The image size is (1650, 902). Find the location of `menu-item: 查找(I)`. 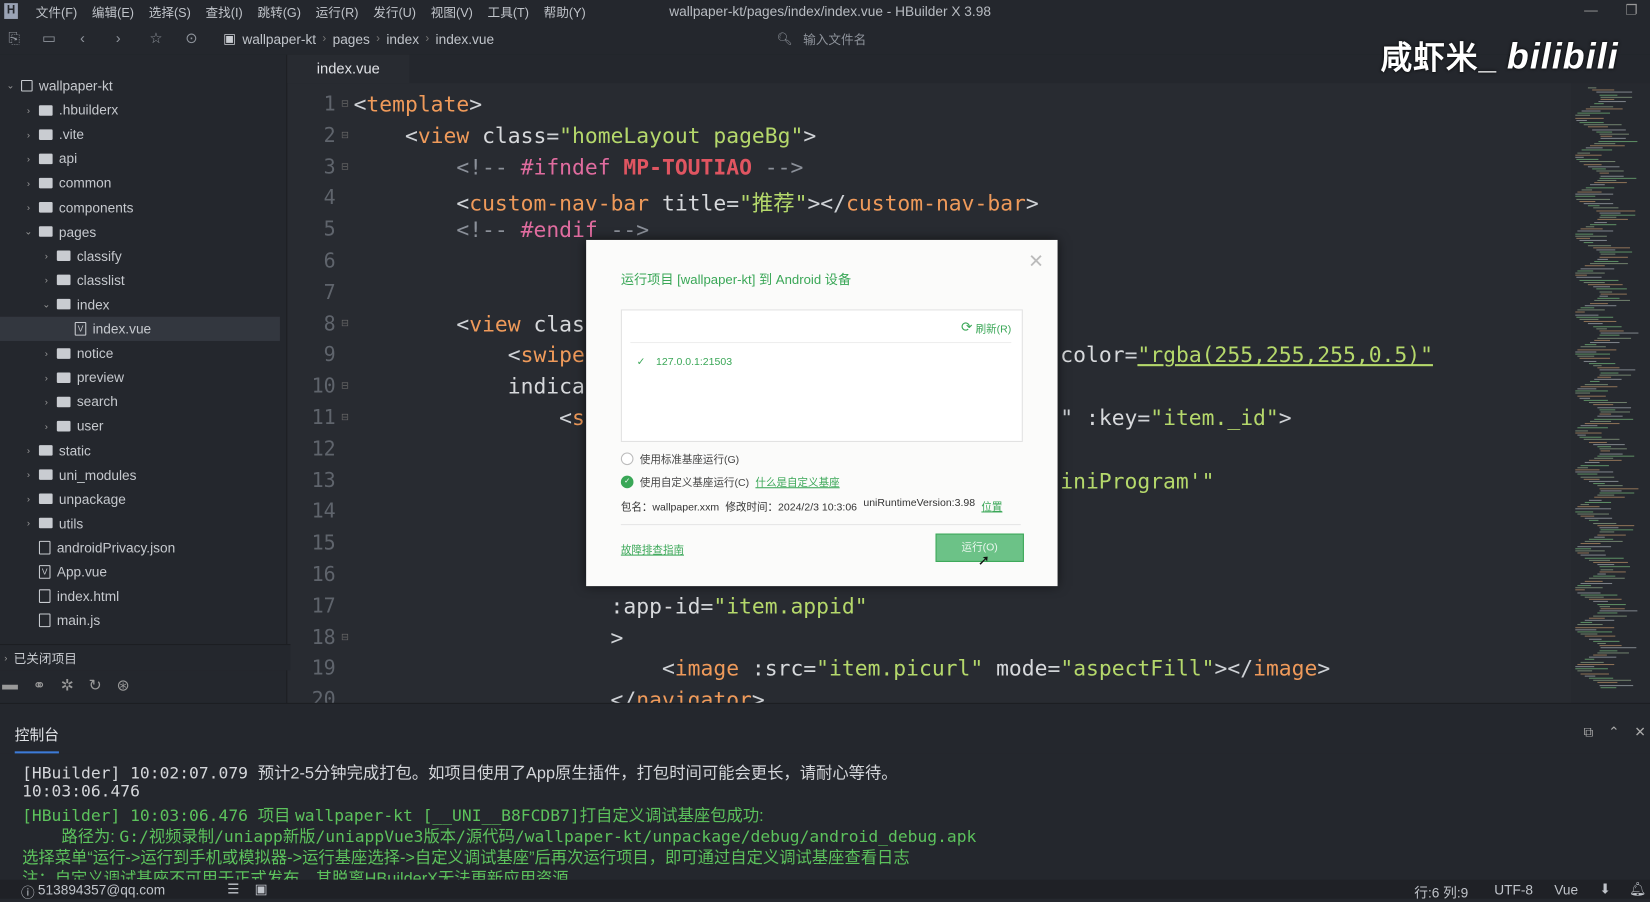

menu-item: 查找(I) is located at coordinates (224, 12).